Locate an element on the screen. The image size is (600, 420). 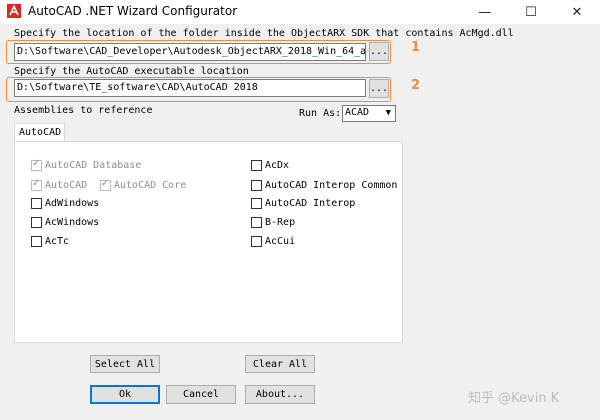
autocad-app-icon is located at coordinates (14, 11).